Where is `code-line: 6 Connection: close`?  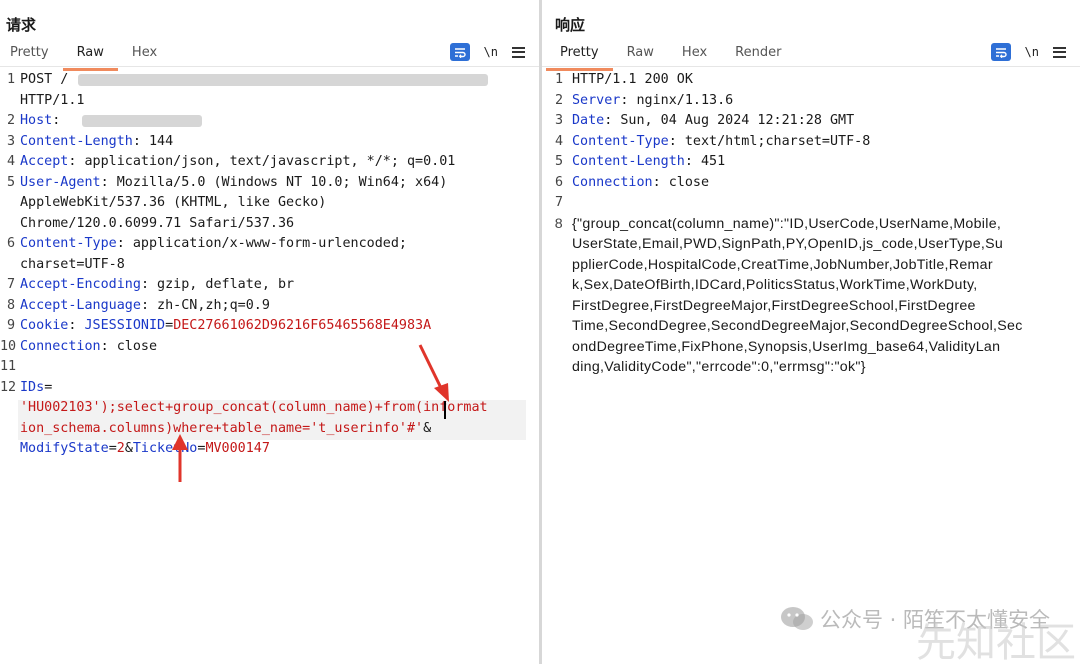 code-line: 6 Connection: close is located at coordinates (811, 183).